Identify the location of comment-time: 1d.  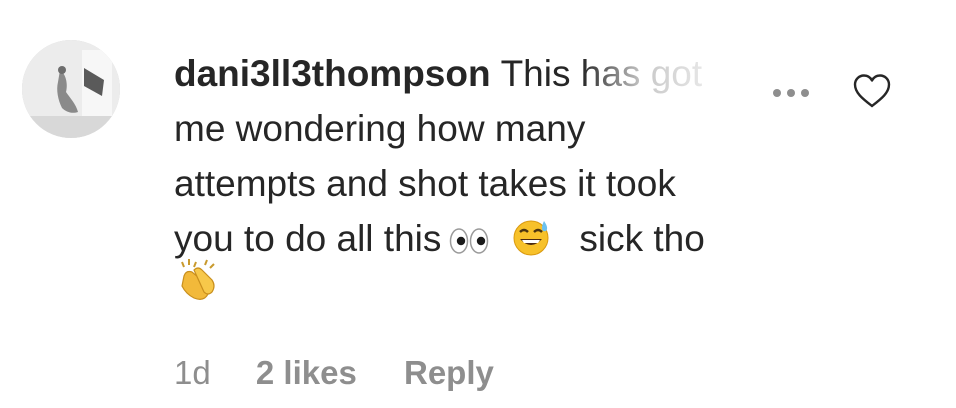
(192, 372).